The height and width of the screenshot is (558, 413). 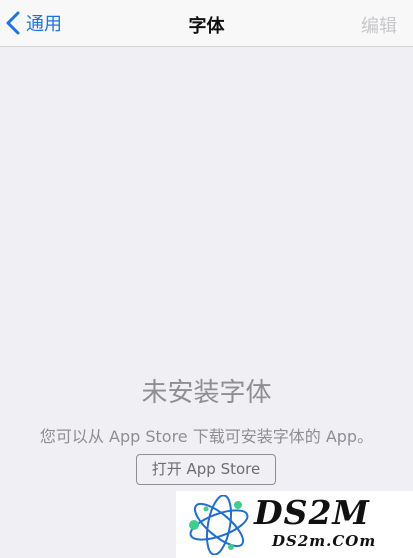 What do you see at coordinates (312, 512) in the screenshot?
I see `watermark-brand: DS2M` at bounding box center [312, 512].